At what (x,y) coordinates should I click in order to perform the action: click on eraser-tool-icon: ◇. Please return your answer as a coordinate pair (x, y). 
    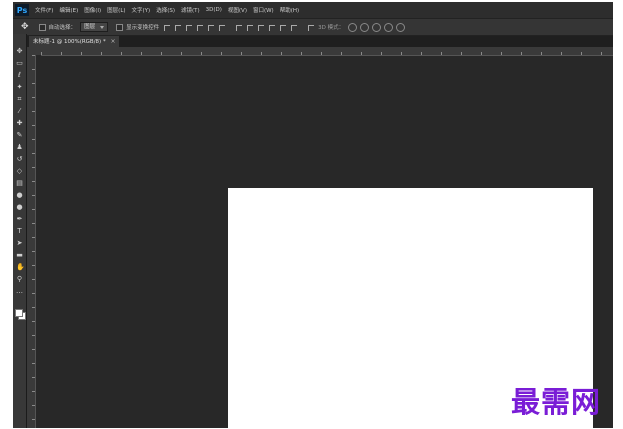
    Looking at the image, I should click on (19, 171).